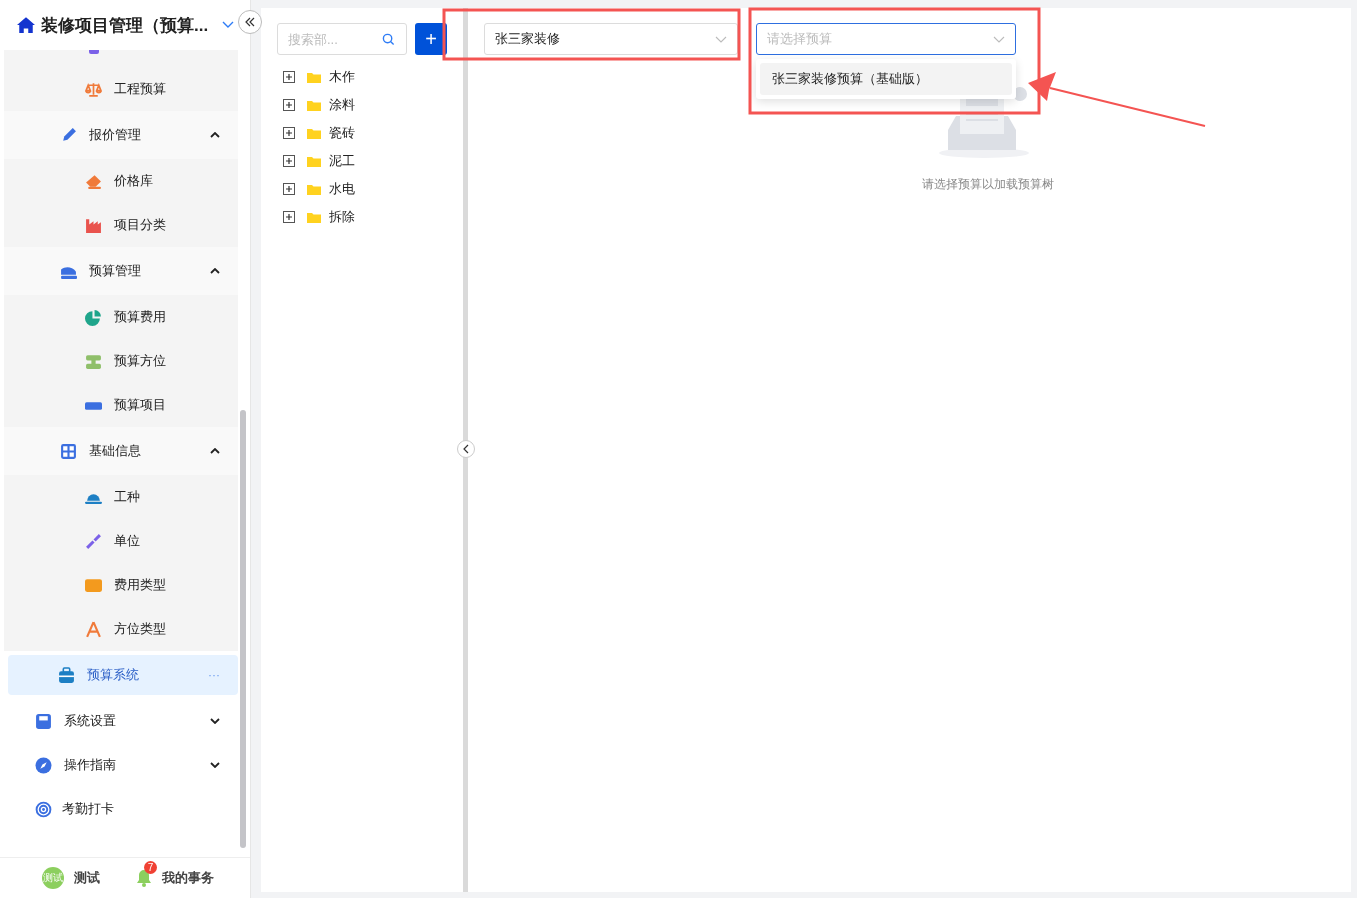  I want to click on home-icon, so click(26, 25).